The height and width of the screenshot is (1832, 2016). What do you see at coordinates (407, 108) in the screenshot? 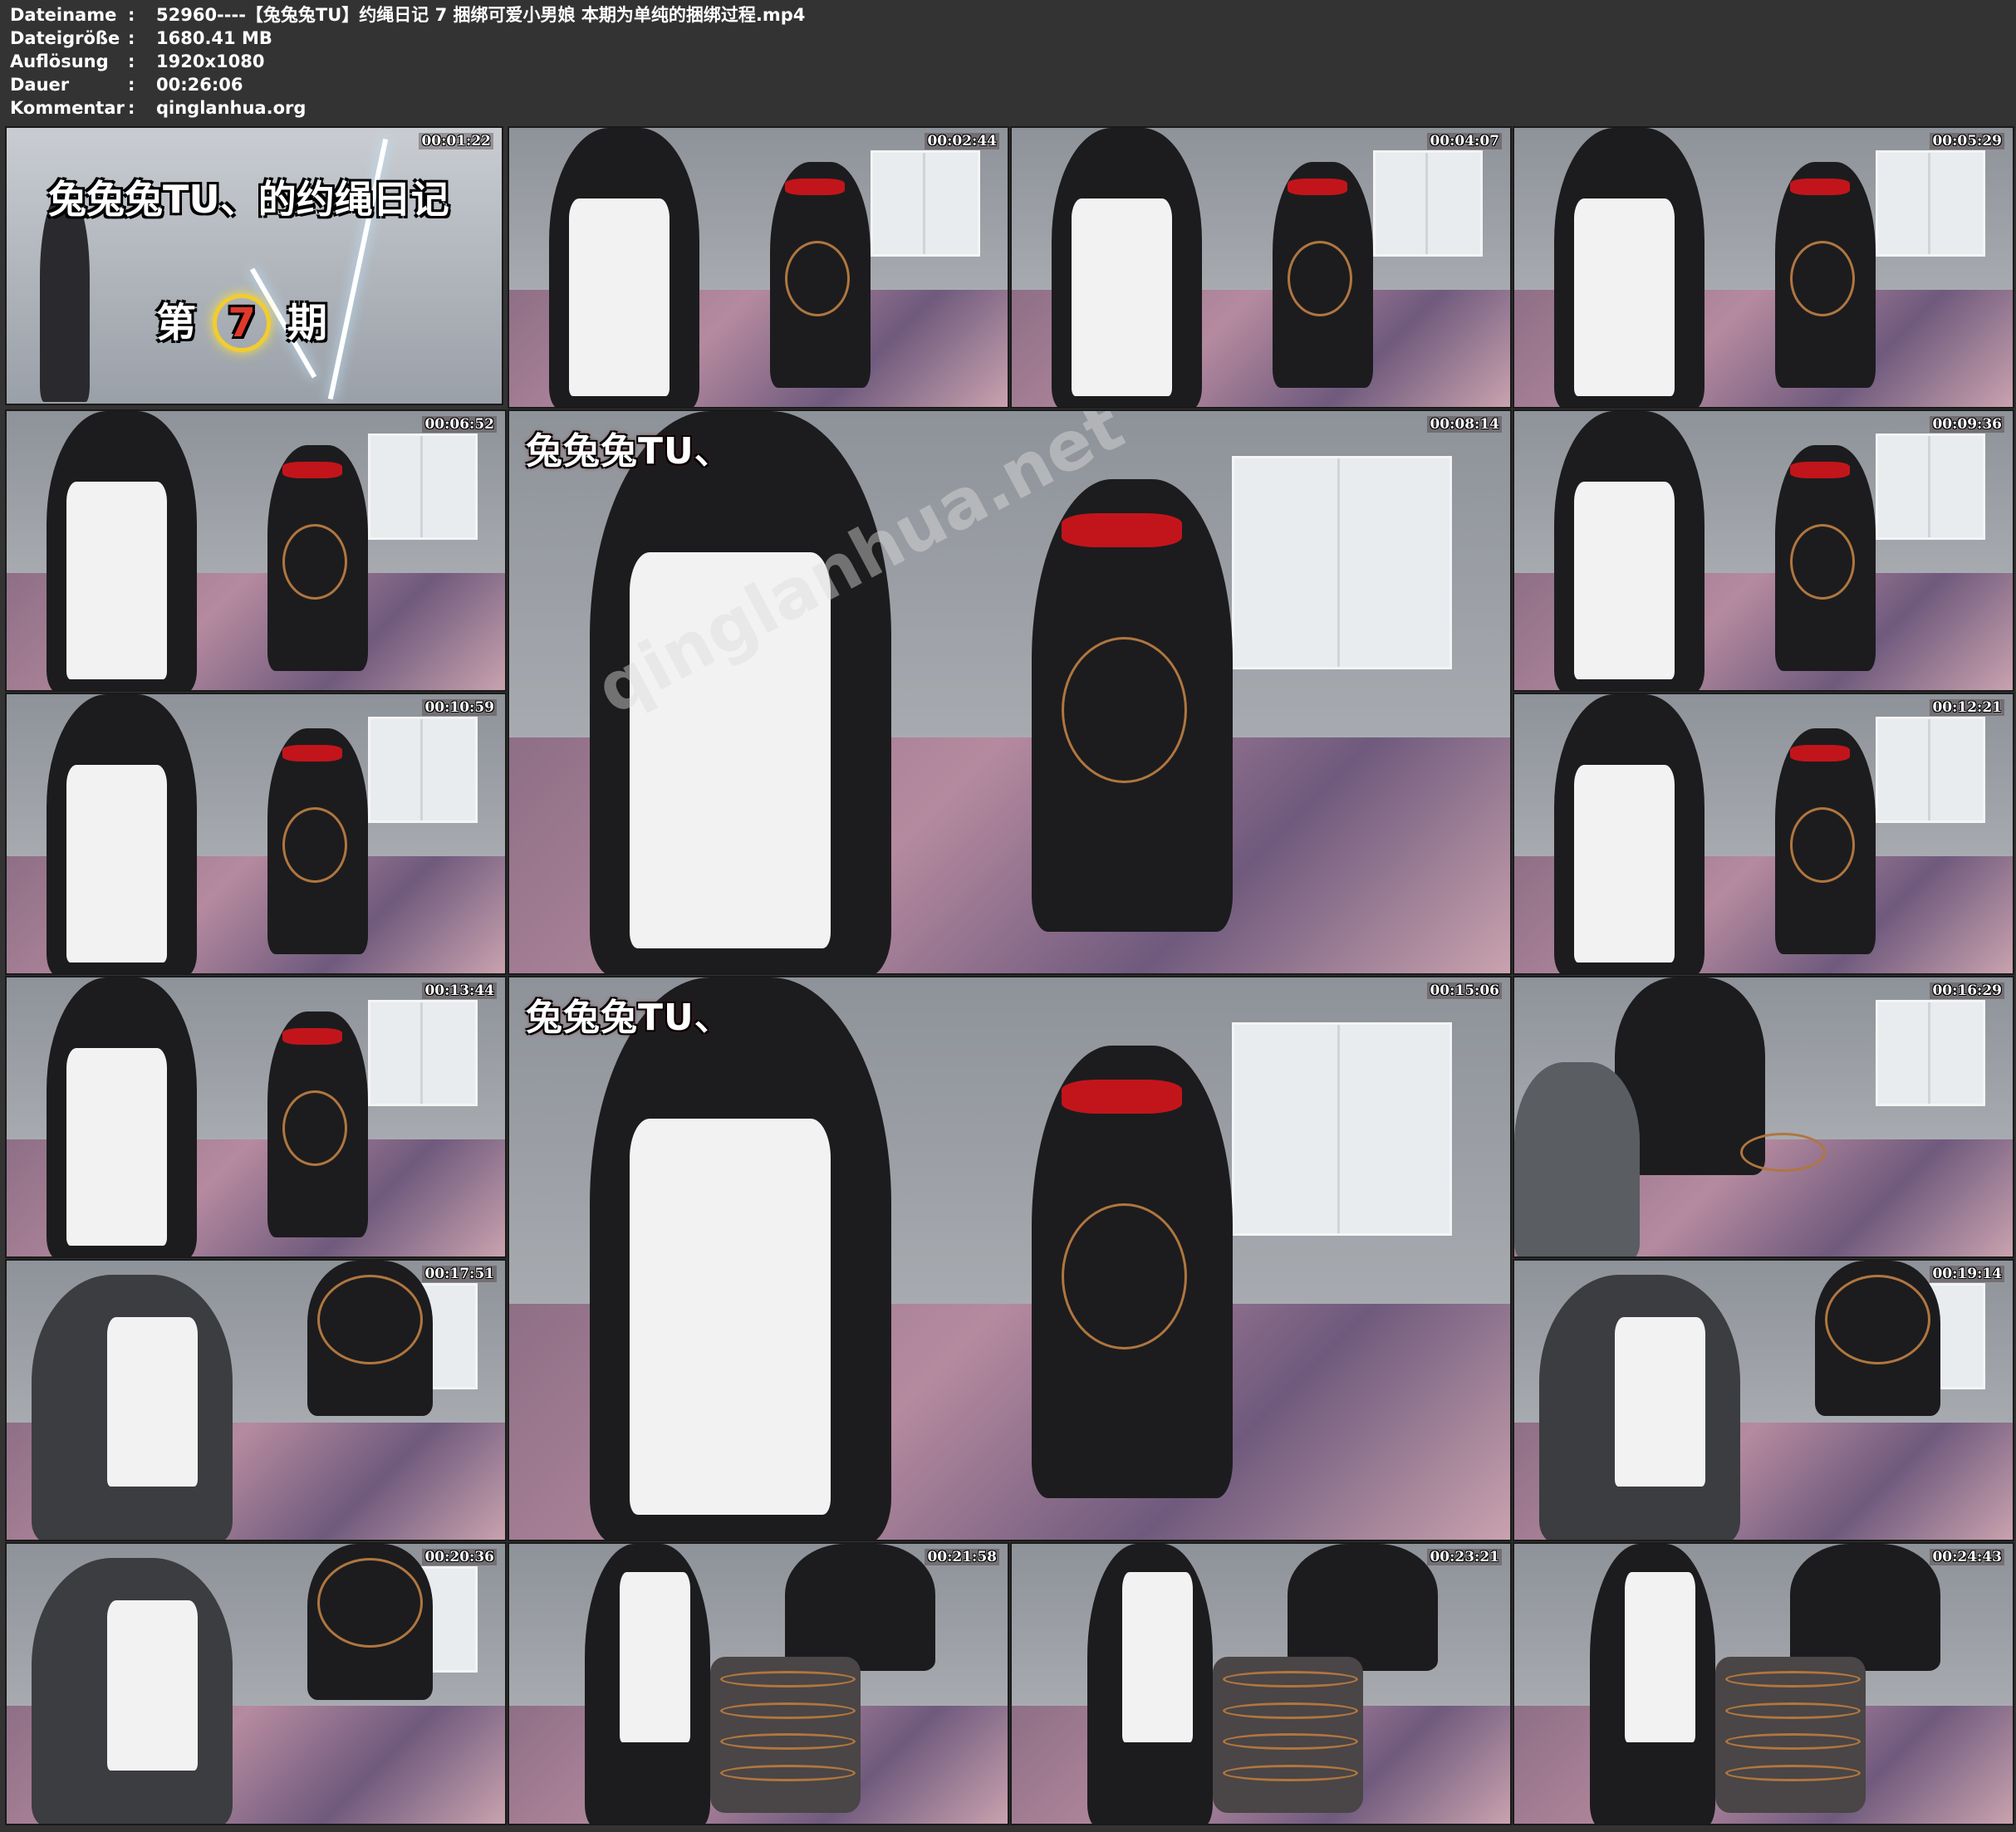
I see `info-row-comment: Kommentar : qinglanhua.org` at bounding box center [407, 108].